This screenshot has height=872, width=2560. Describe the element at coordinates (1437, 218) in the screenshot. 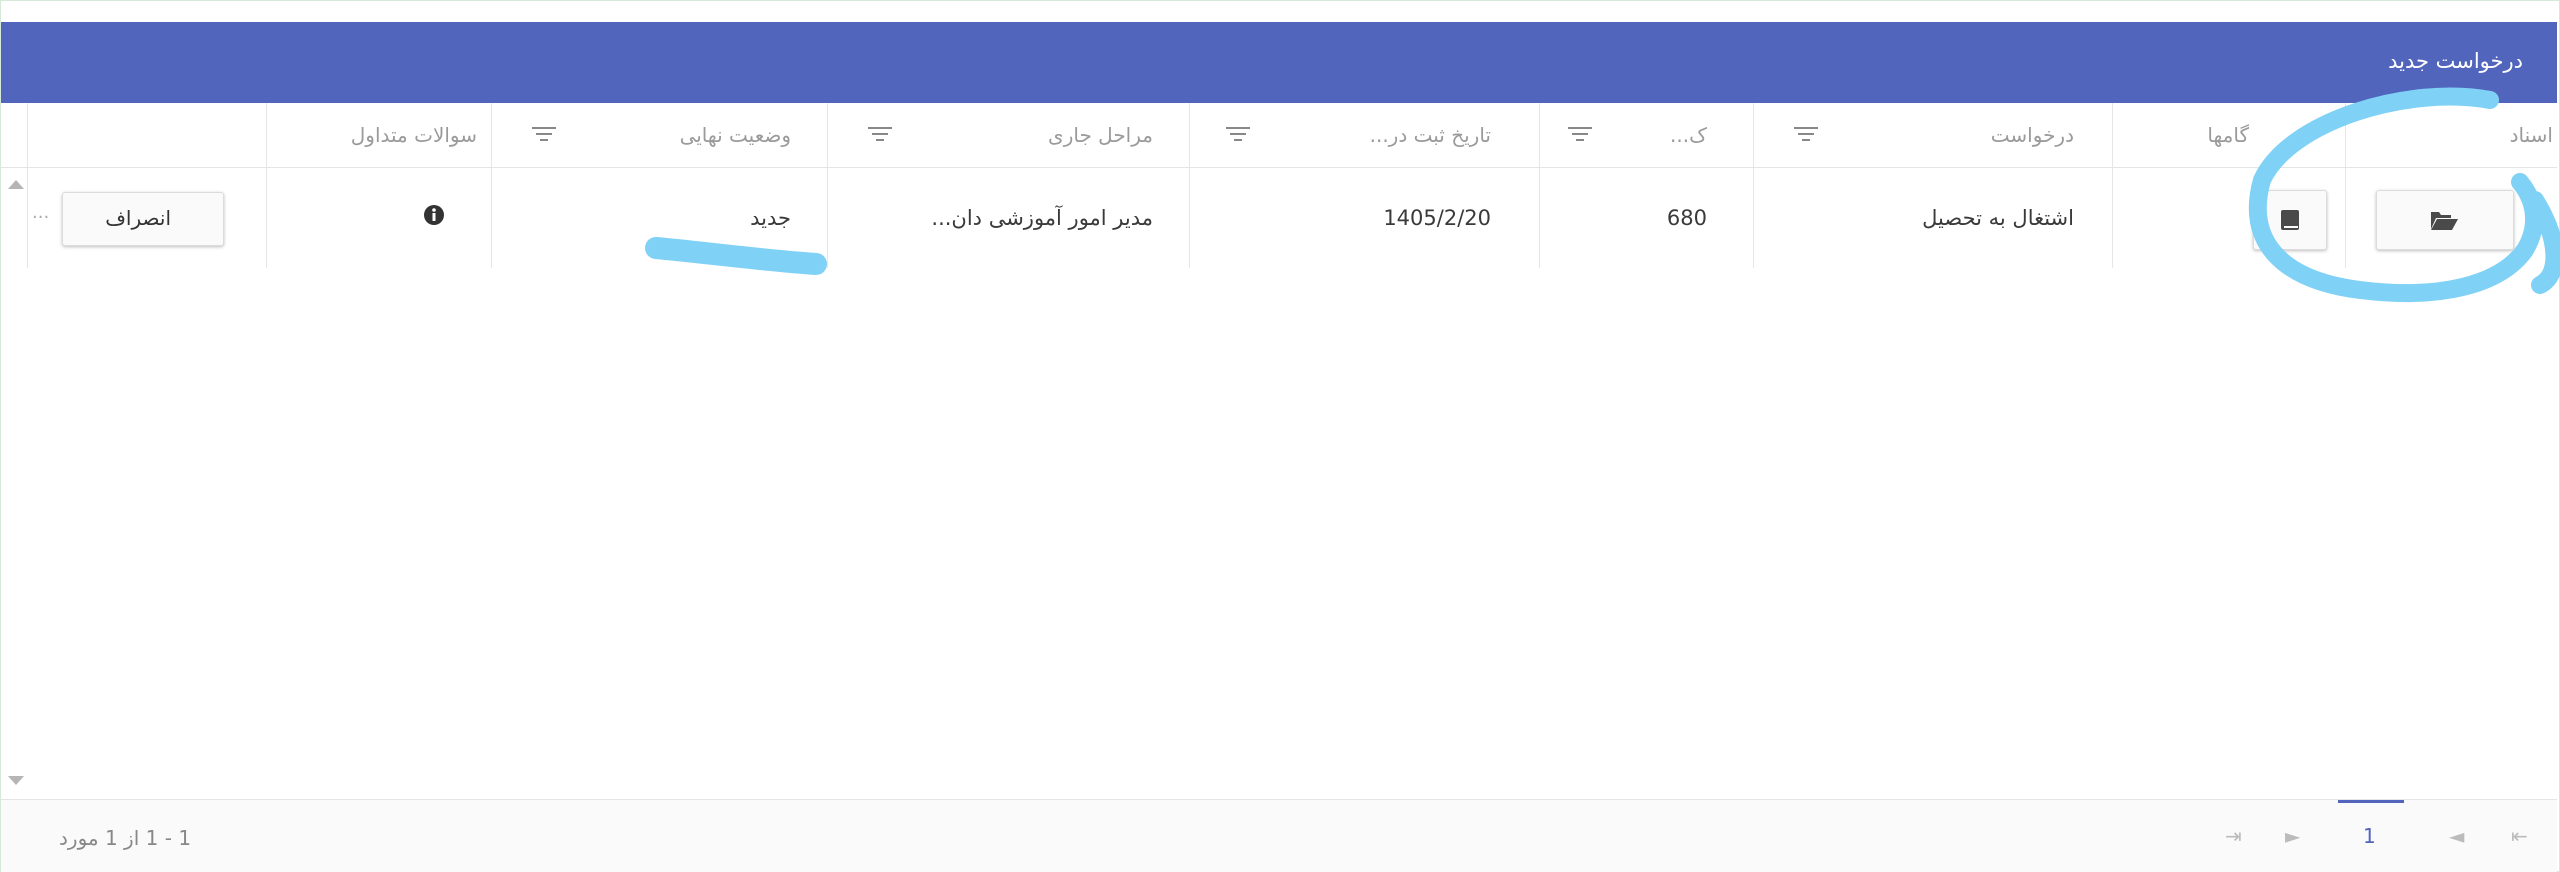

I see `registration-date: 1405/2/20` at that location.